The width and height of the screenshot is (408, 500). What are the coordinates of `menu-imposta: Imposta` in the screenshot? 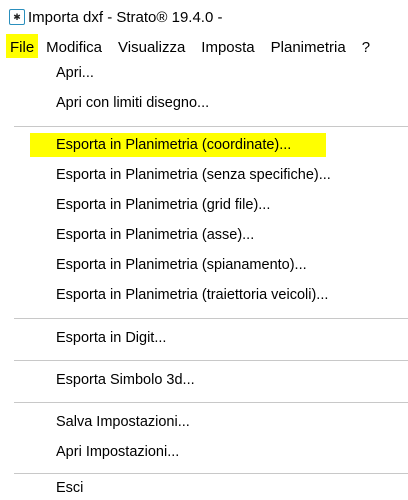 It's located at (227, 47).